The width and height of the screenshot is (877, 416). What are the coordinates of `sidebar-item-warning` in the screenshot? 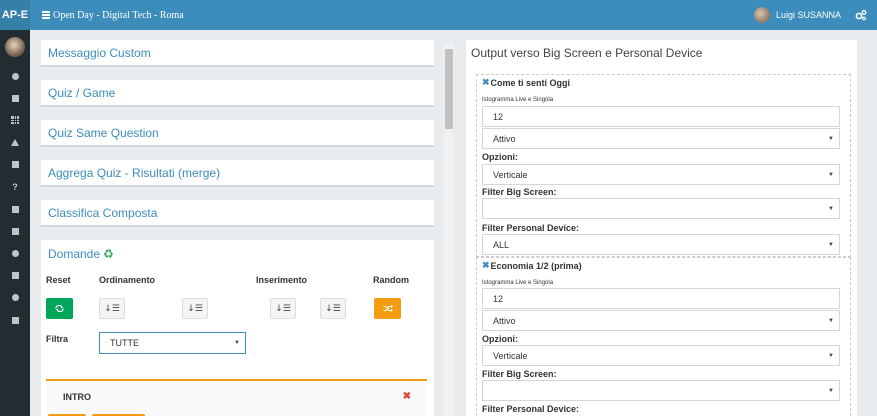 It's located at (15, 143).